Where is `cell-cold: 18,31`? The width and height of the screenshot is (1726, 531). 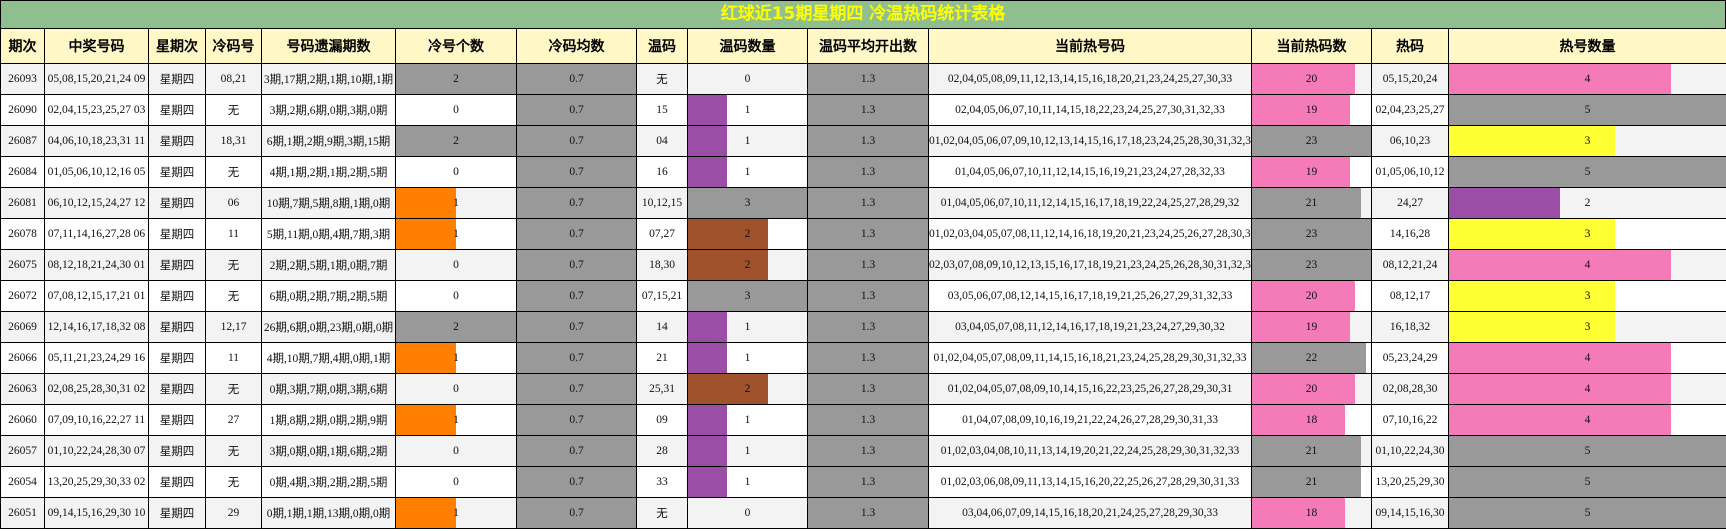 cell-cold: 18,31 is located at coordinates (233, 141).